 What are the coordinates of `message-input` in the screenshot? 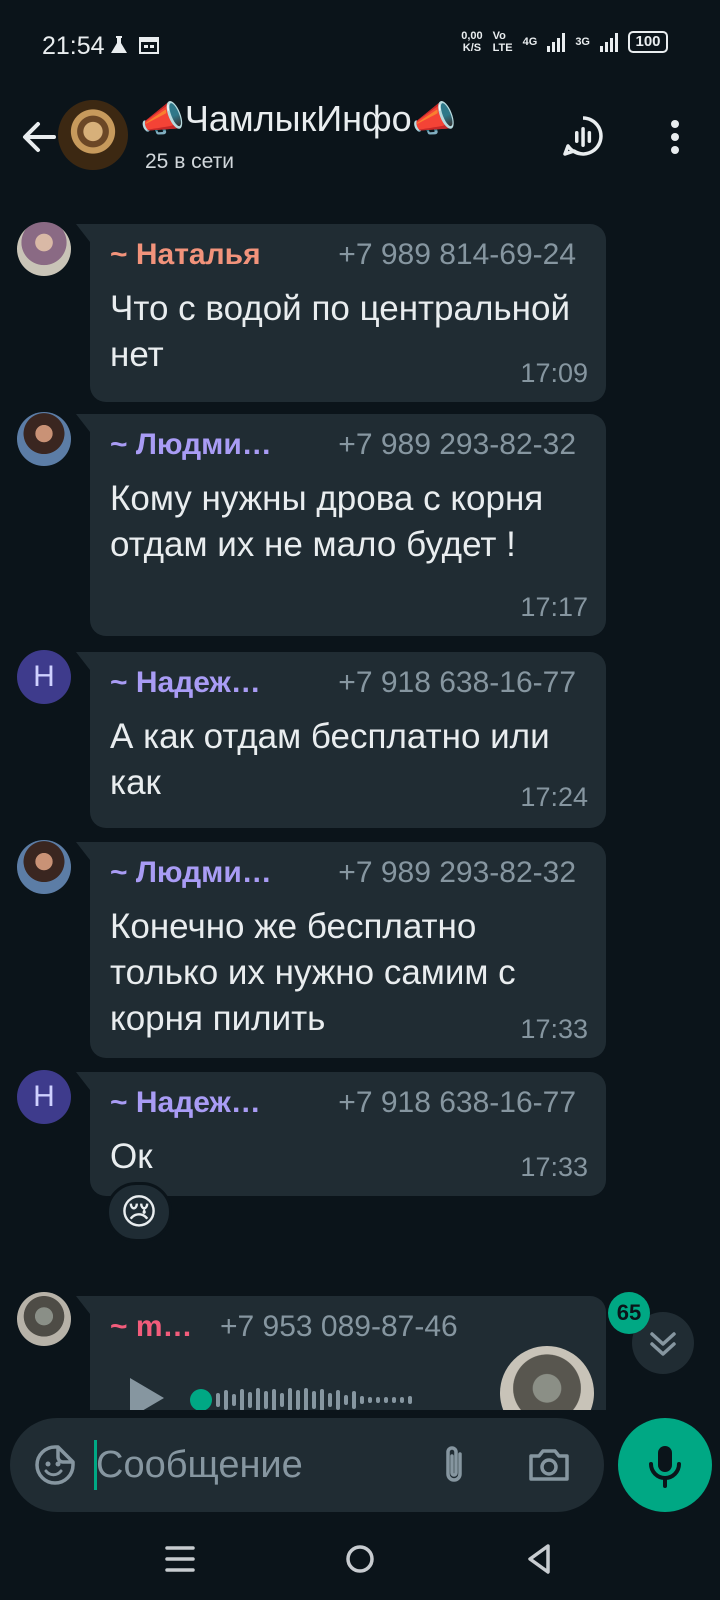 It's located at (261, 1465).